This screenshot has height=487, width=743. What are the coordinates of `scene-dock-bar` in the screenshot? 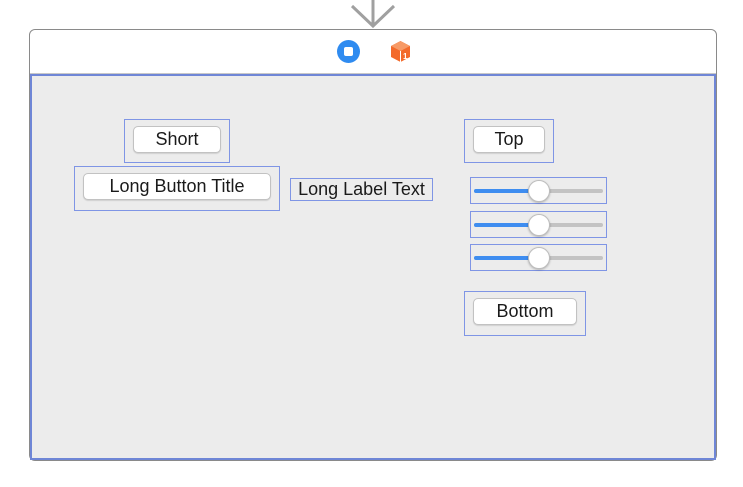 It's located at (373, 52).